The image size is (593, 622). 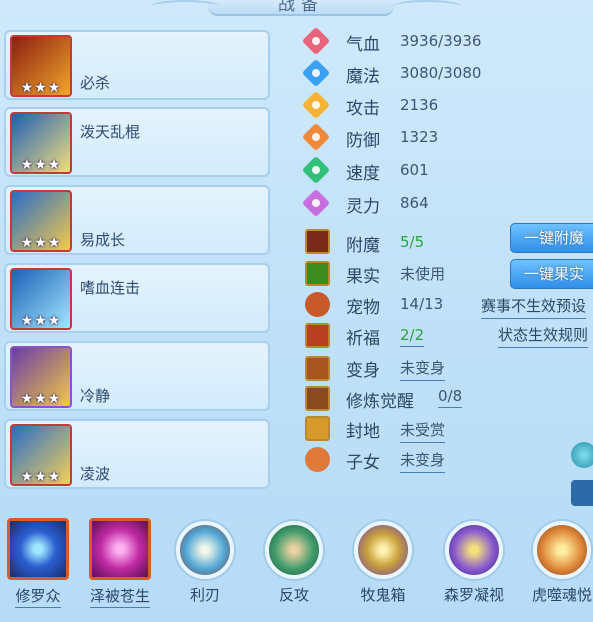 What do you see at coordinates (363, 174) in the screenshot?
I see `stat-label-speed: 速度` at bounding box center [363, 174].